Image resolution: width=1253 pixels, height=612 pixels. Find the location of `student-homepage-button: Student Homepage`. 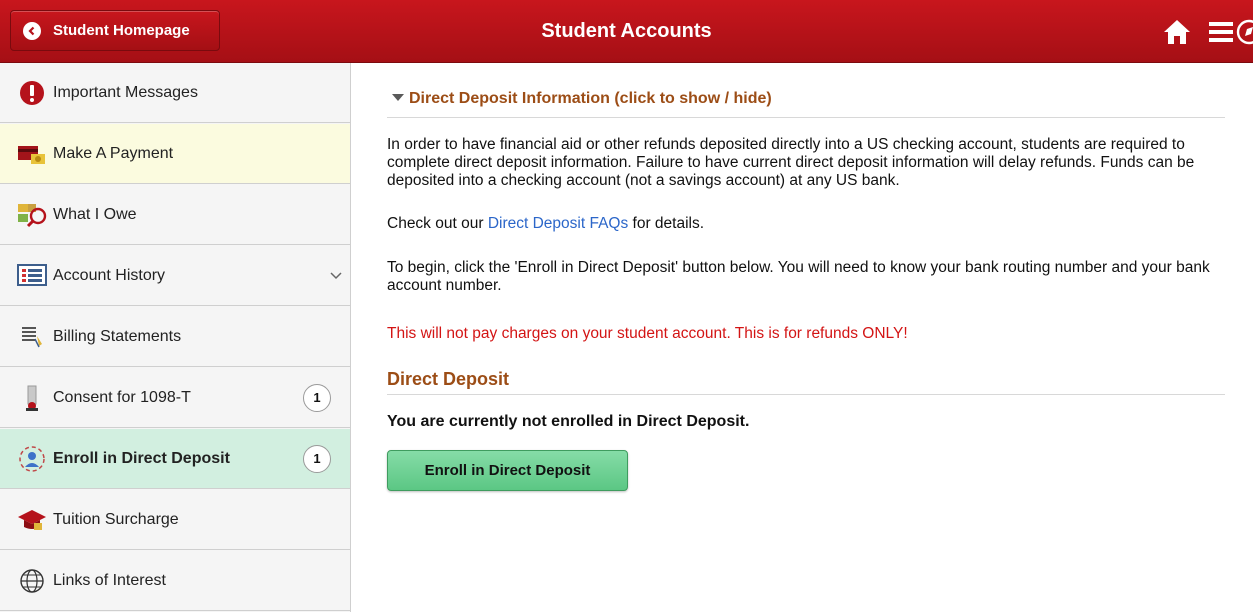

student-homepage-button: Student Homepage is located at coordinates (115, 30).